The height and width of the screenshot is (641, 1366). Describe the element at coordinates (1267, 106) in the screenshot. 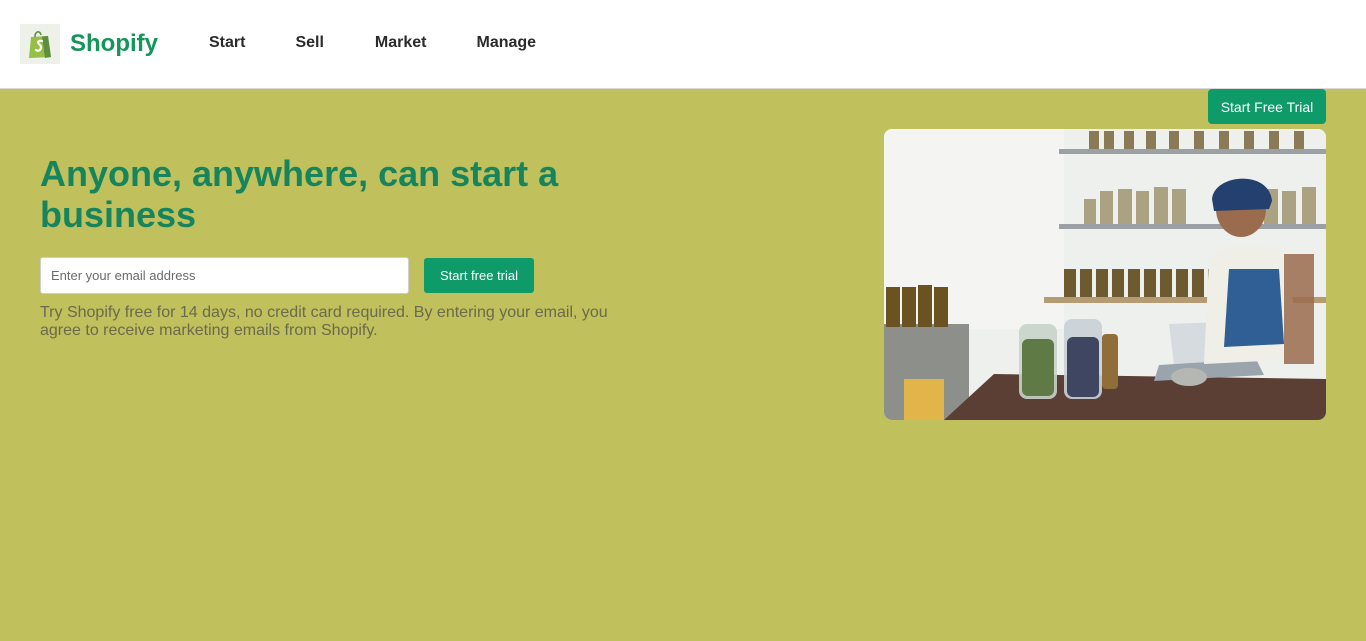

I see `start-free-trial-header-button: Start Free Trial` at that location.